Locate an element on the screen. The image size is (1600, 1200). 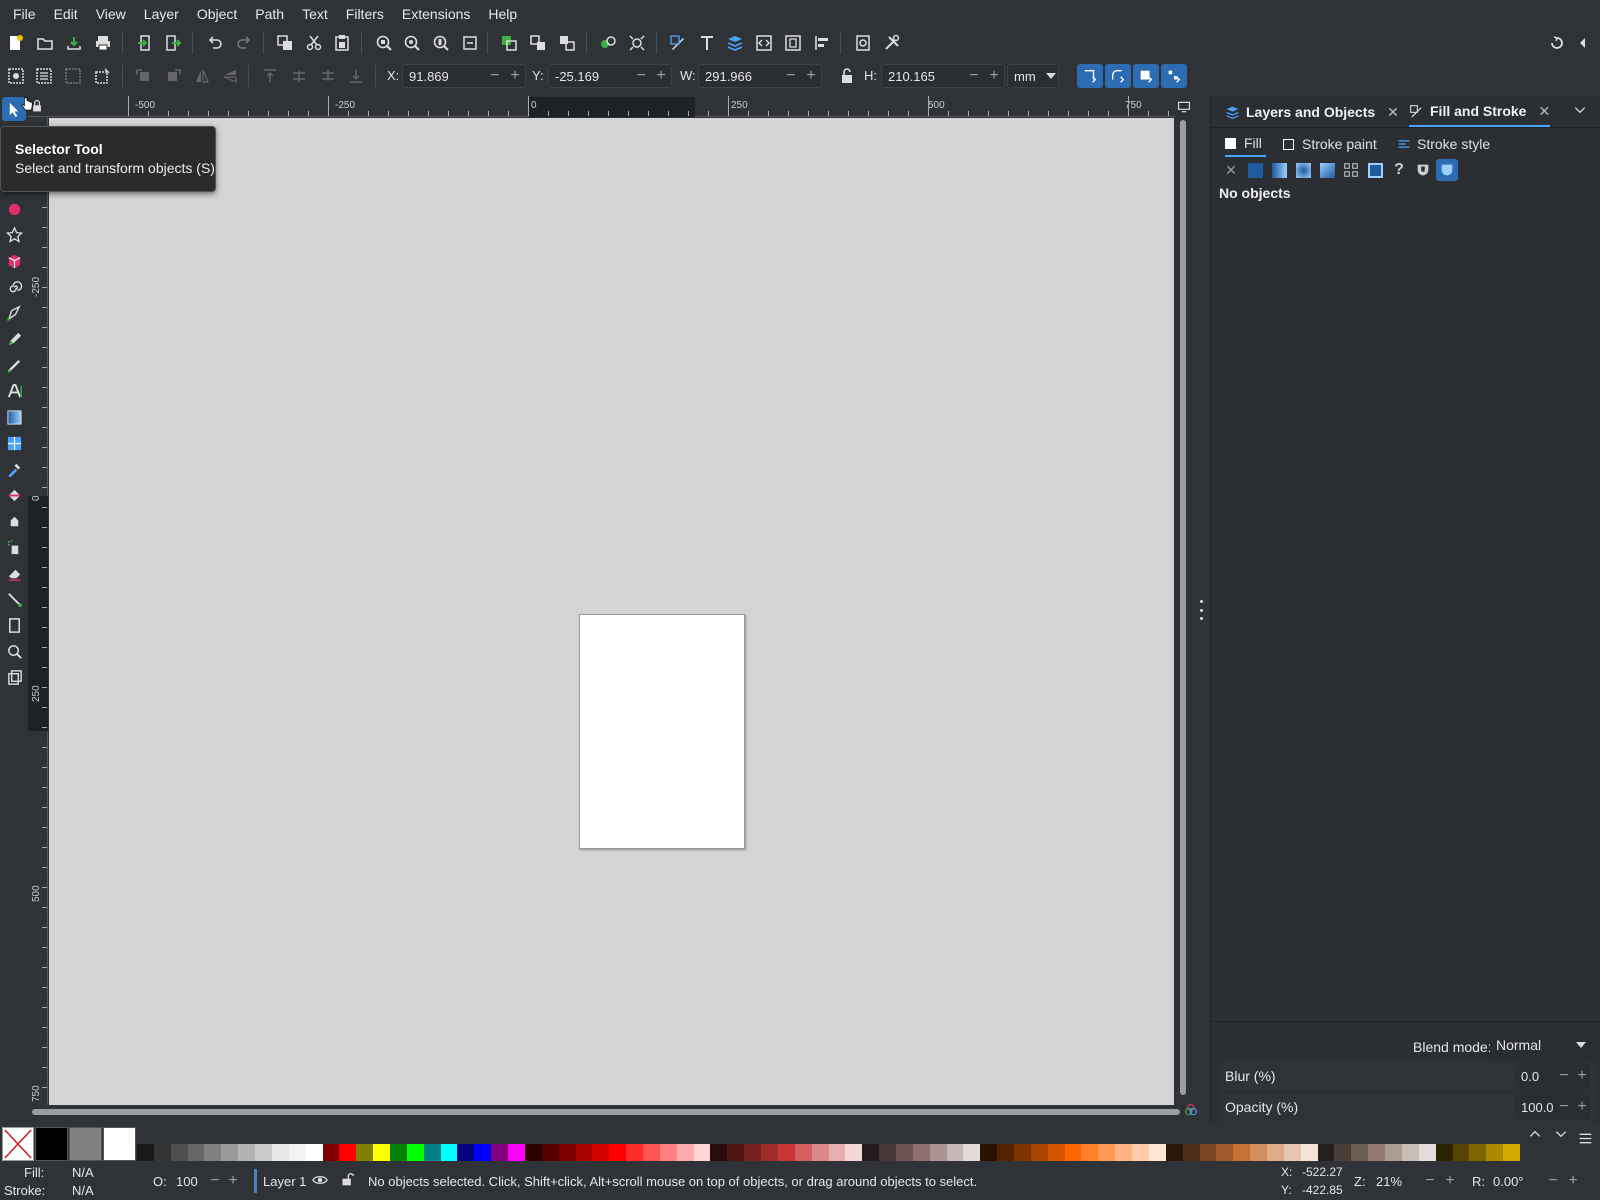
select-all-icon is located at coordinates (16, 76).